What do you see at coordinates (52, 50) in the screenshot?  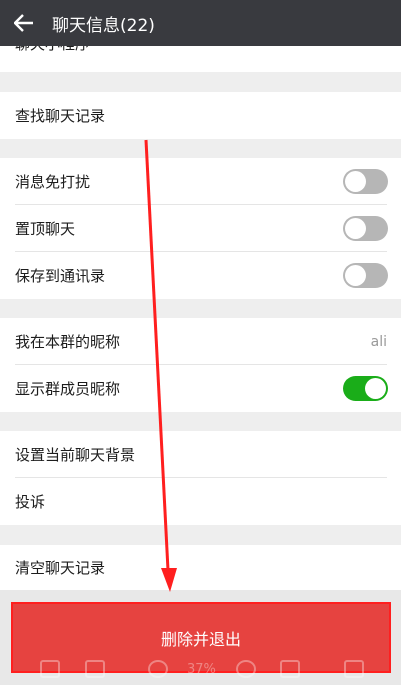 I see `mini-programs-label: 聊天小程序` at bounding box center [52, 50].